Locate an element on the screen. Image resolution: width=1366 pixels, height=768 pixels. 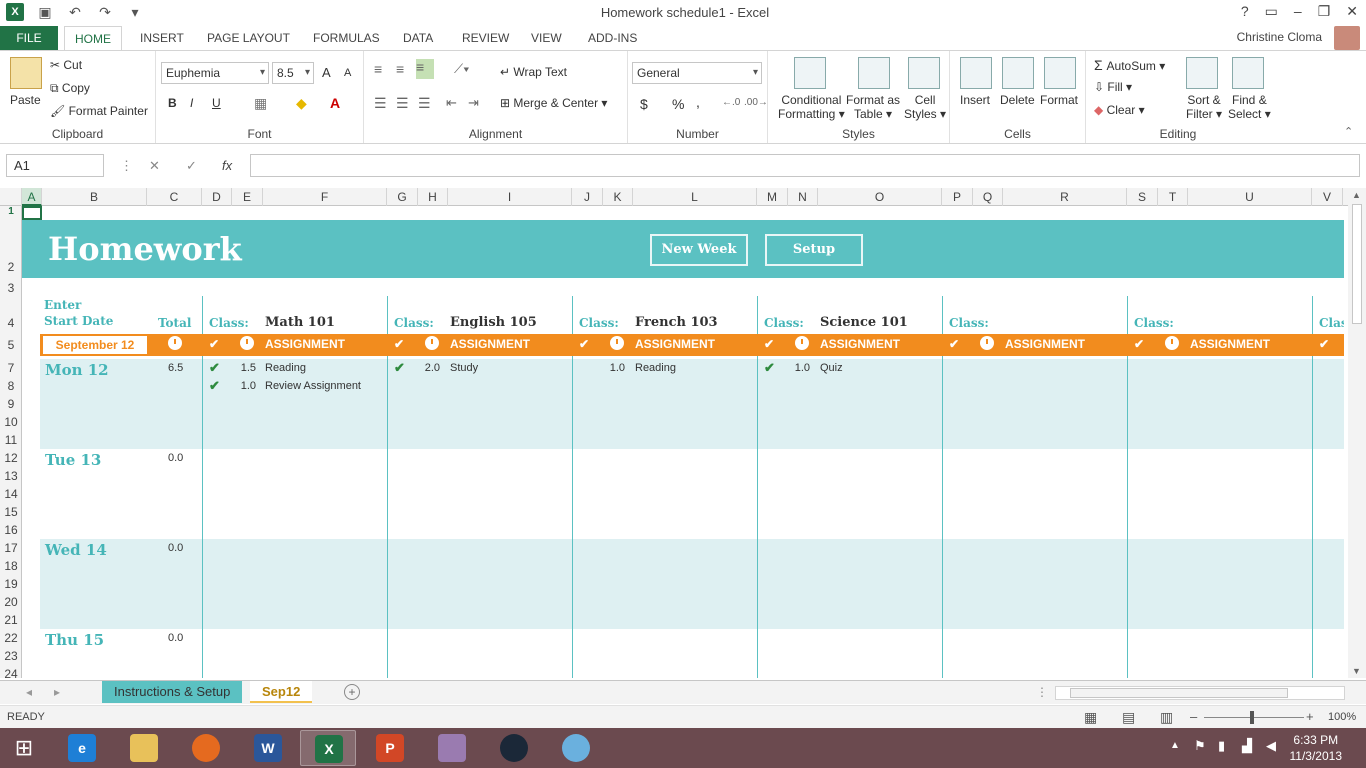
close-icon: ✕ is located at coordinates (1352, 11).